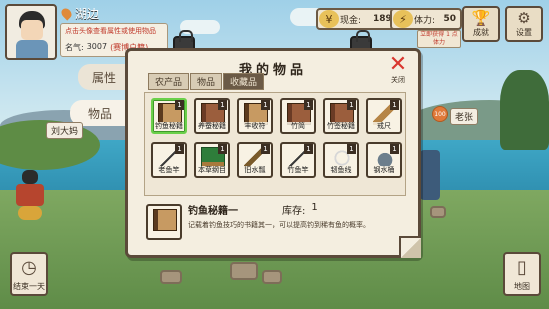 The height and width of the screenshot is (309, 549). What do you see at coordinates (169, 160) in the screenshot?
I see `item-slot: 1 老鱼竿` at bounding box center [169, 160].